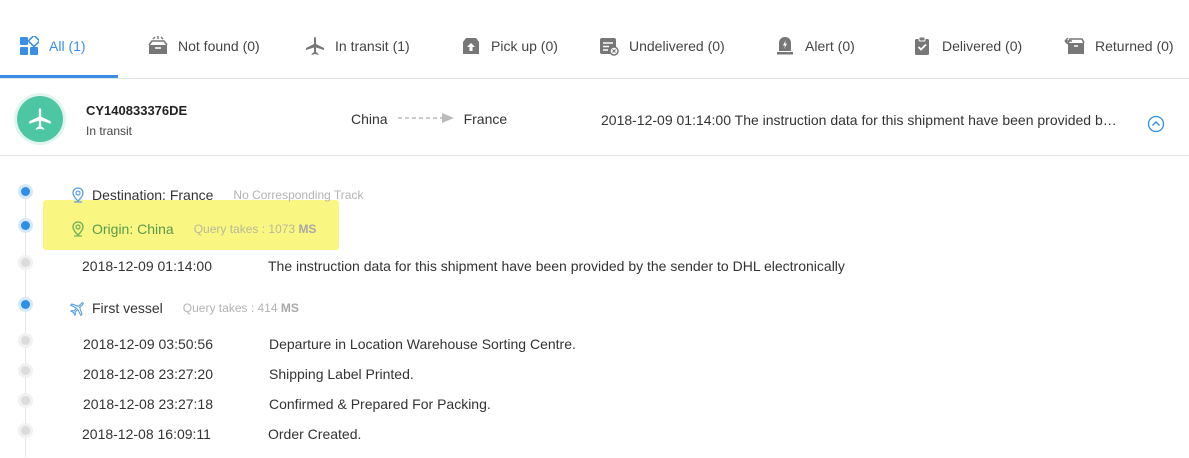 This screenshot has width=1189, height=458. I want to click on shipment-status-avatar, so click(40, 119).